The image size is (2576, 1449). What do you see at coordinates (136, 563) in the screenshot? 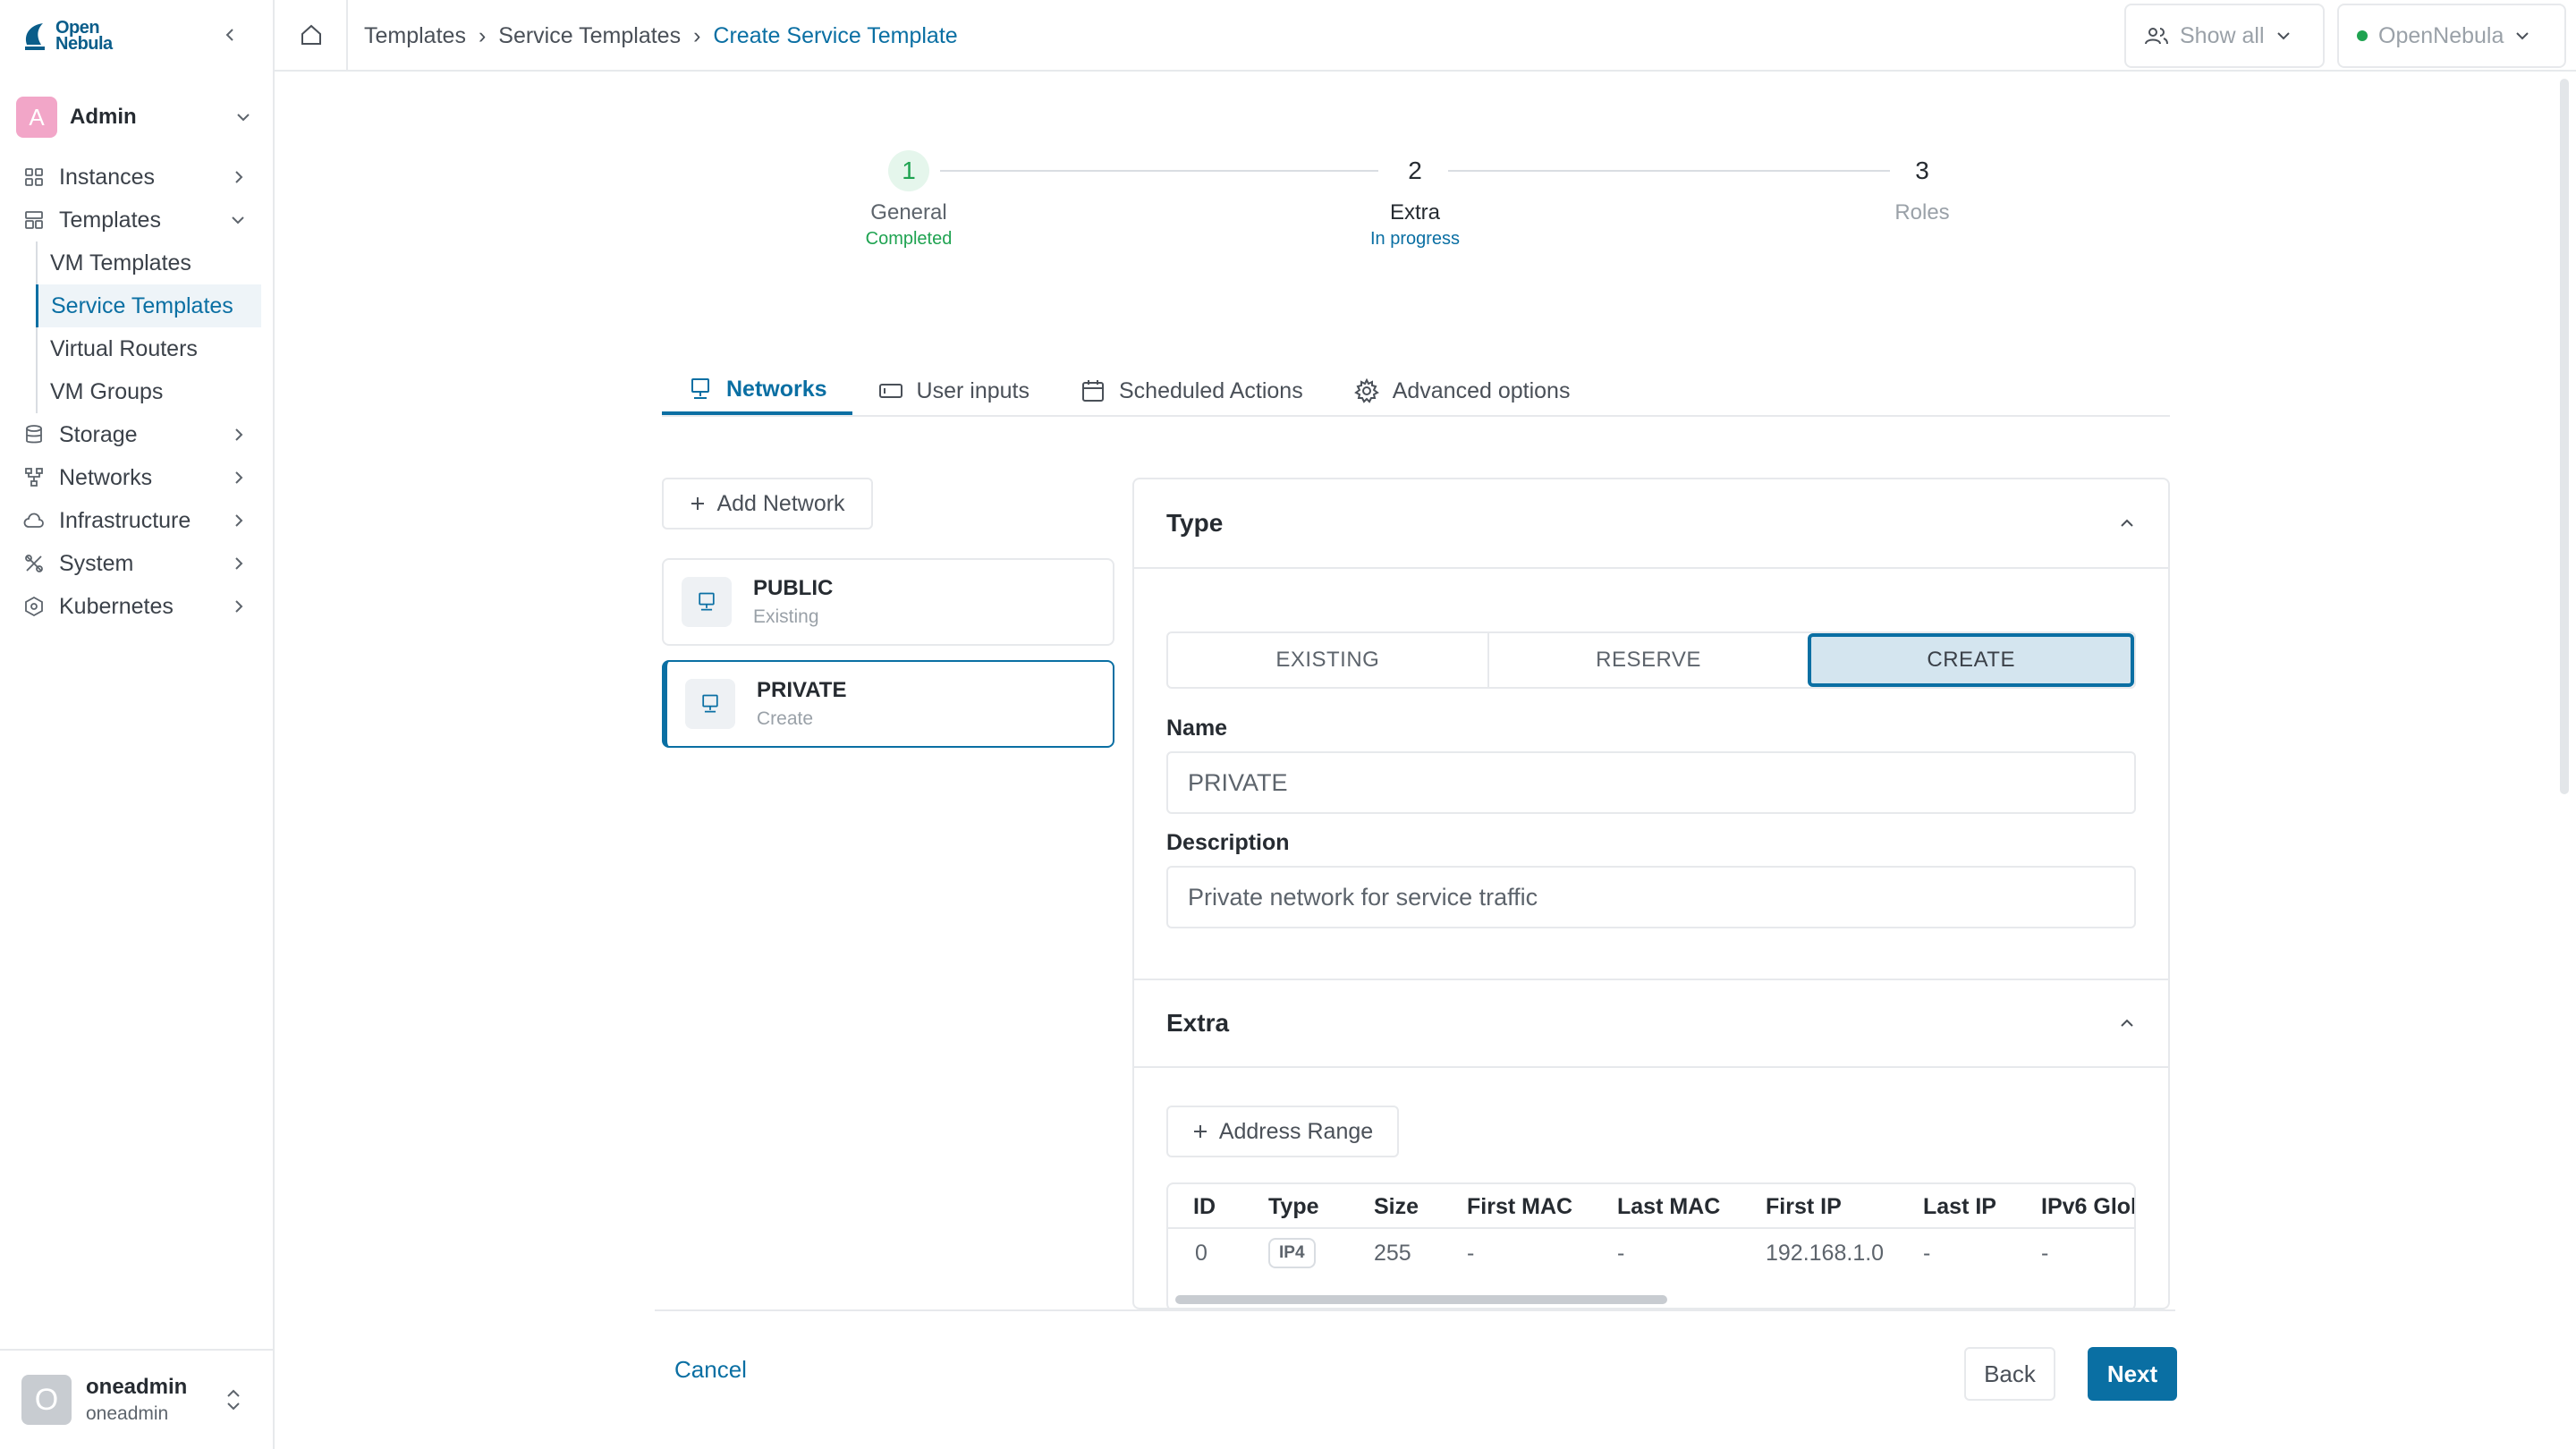
I see `sidebar-item-system: System` at bounding box center [136, 563].